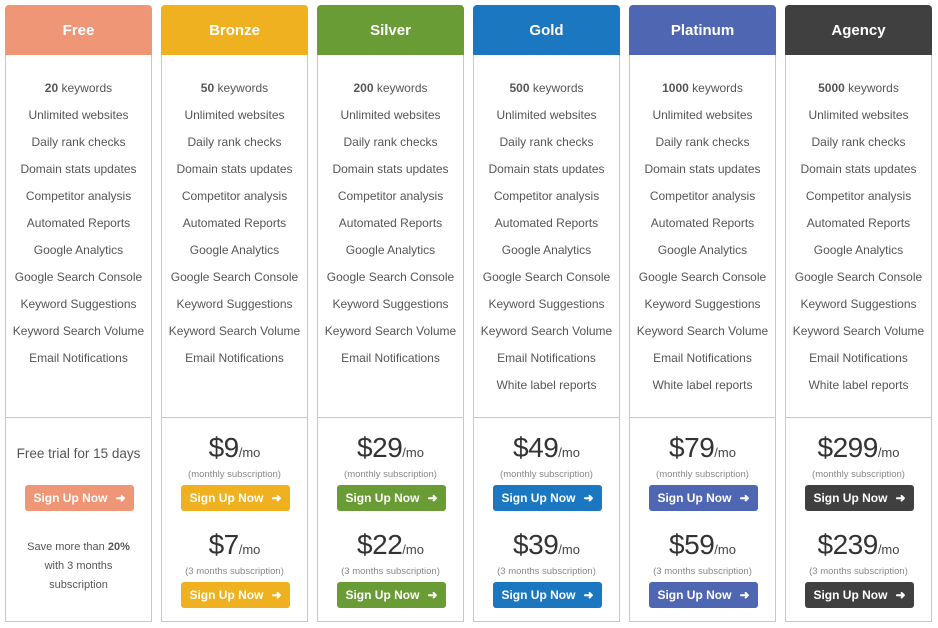  Describe the element at coordinates (234, 448) in the screenshot. I see `monthly-price: $9/mo` at that location.